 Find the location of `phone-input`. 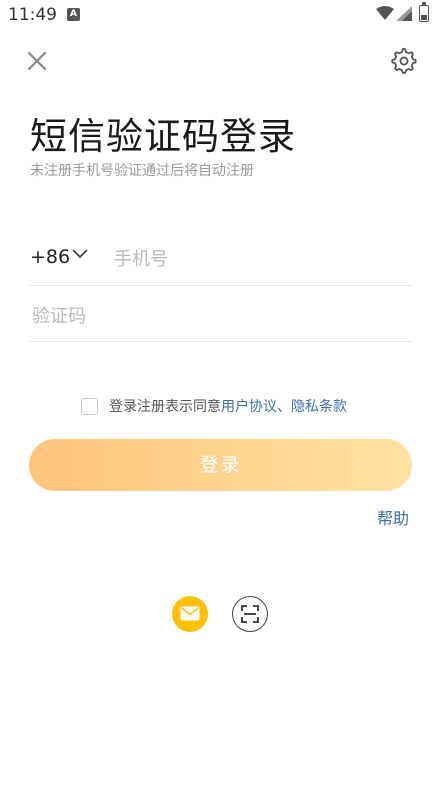

phone-input is located at coordinates (259, 259).